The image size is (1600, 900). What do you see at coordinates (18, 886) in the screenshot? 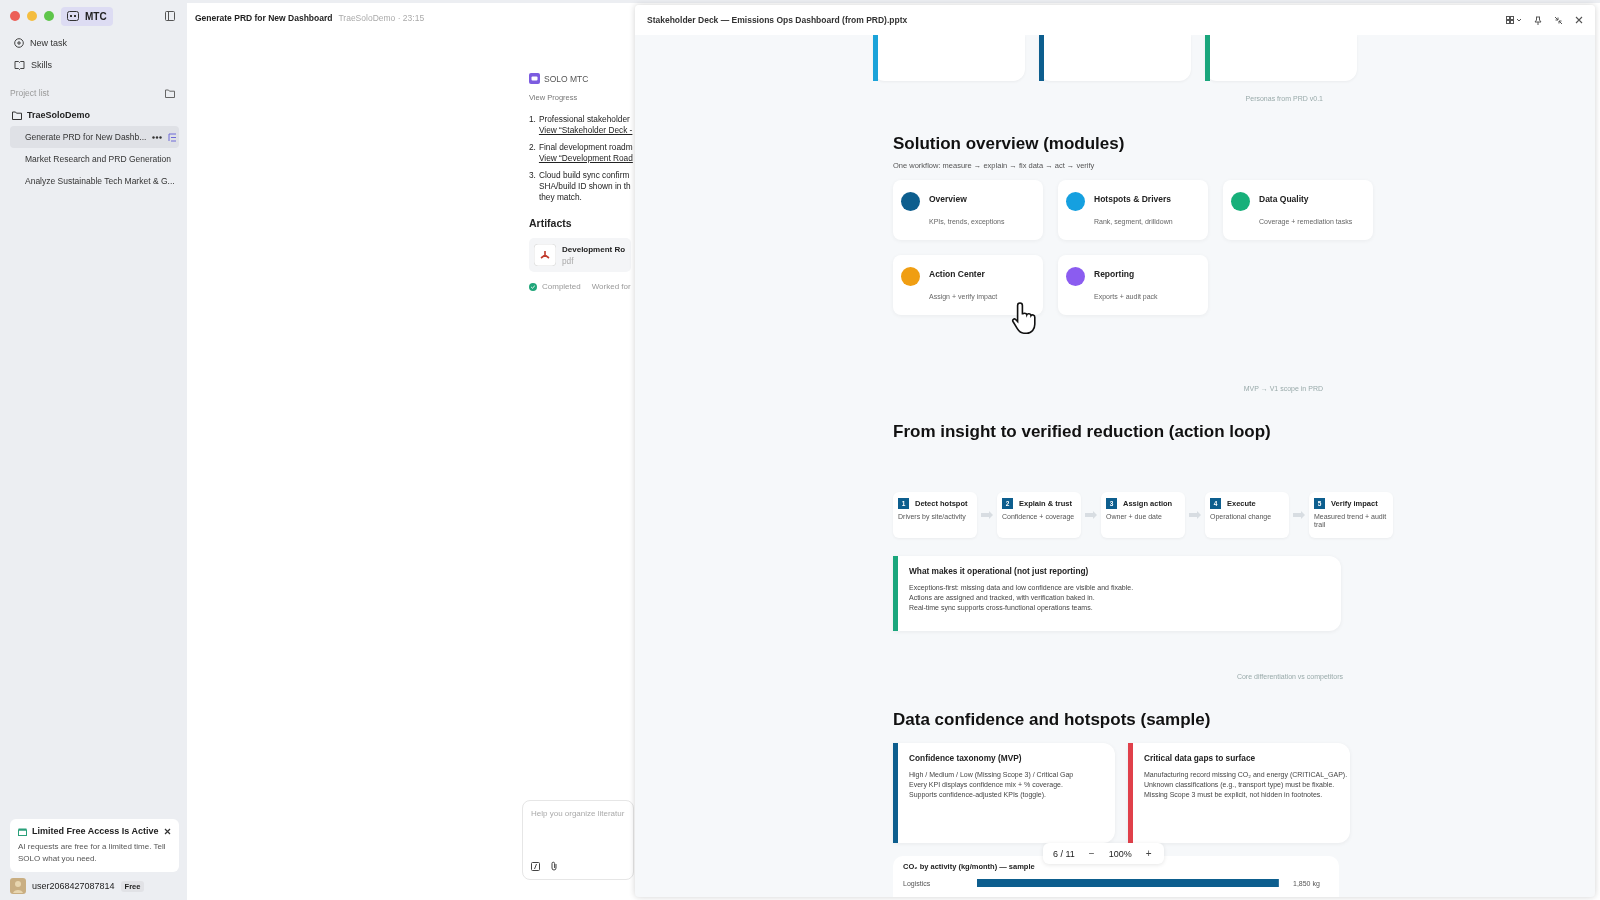
I see `avatar-icon` at bounding box center [18, 886].